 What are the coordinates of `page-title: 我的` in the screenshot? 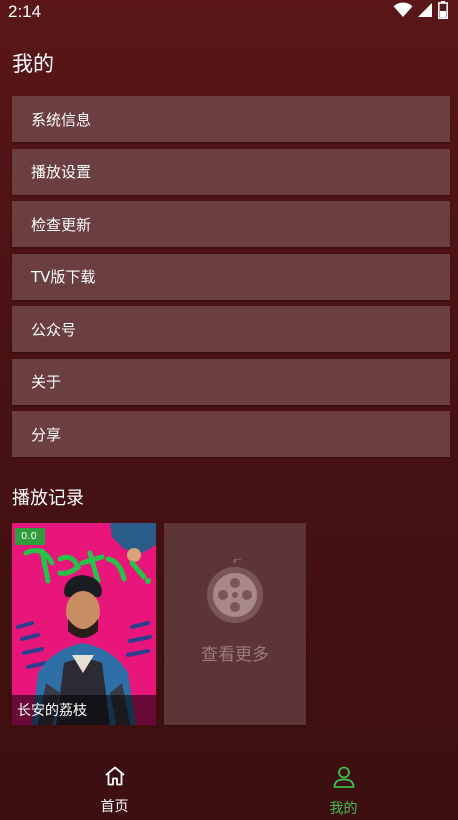 It's located at (33, 64).